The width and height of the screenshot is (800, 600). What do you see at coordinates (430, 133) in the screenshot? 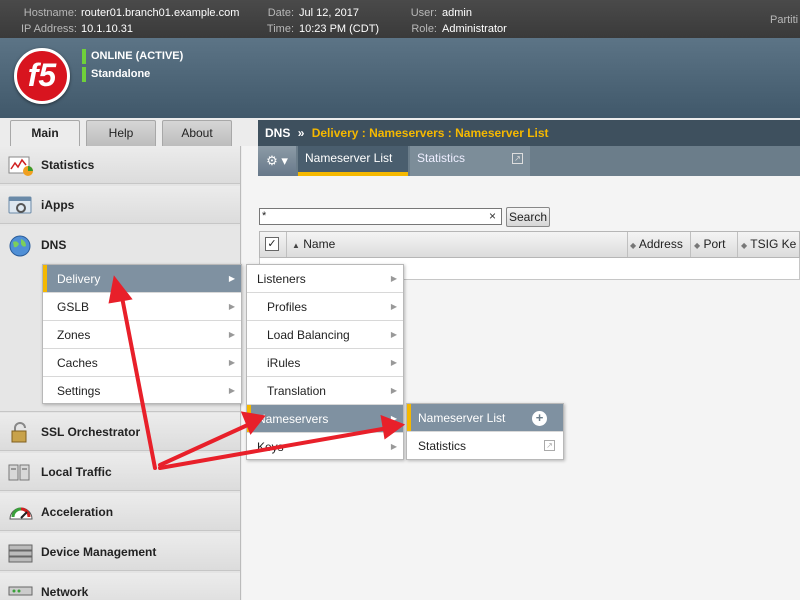
I see `breadcrumb-path: Delivery : Nameservers : Nameserver List` at bounding box center [430, 133].